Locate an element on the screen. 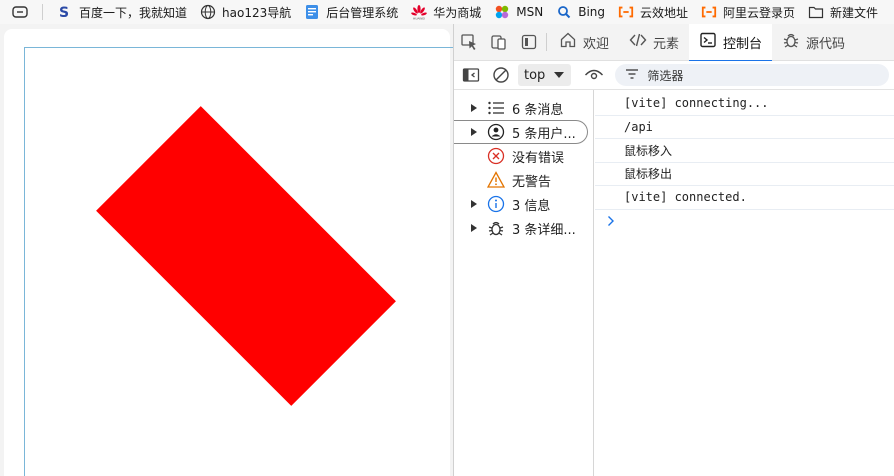 This screenshot has height=476, width=894. tab-welcome: 欢迎 is located at coordinates (584, 42).